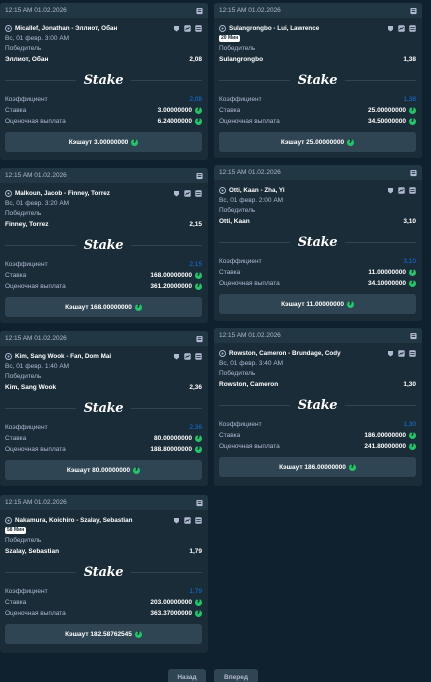 This screenshot has height=682, width=431. Describe the element at coordinates (94, 193) in the screenshot. I see `match-title: Malkoun, Jacob - Finney, Torrez` at that location.